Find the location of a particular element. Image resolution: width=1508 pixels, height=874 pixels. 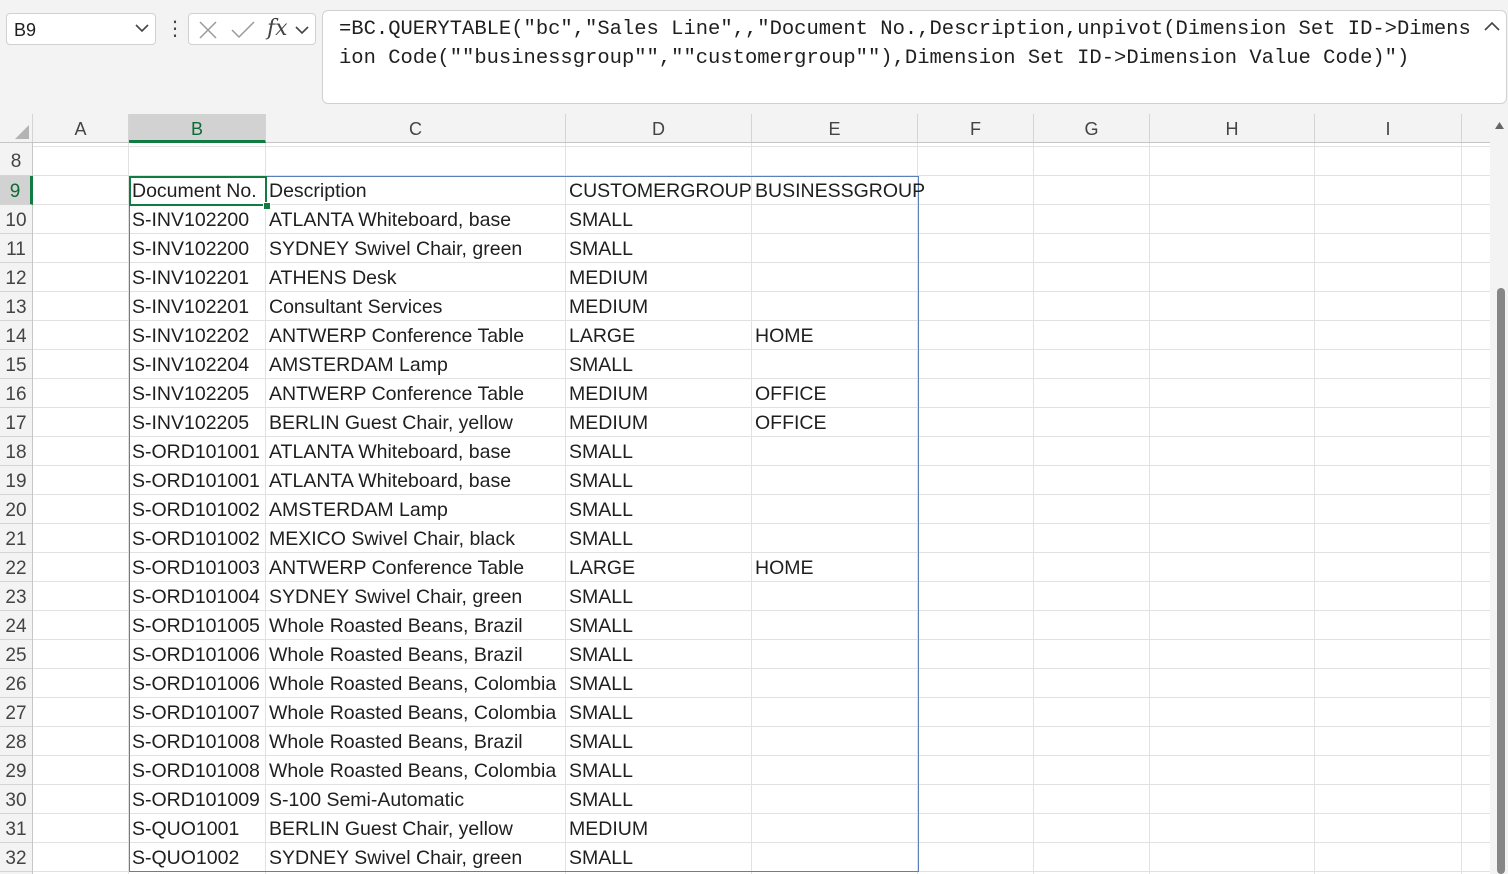

table-cell: S-INV102204 is located at coordinates (189, 364).